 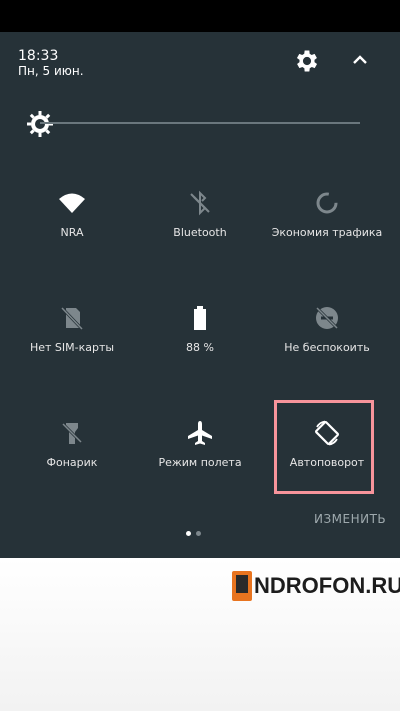 What do you see at coordinates (200, 16) in the screenshot?
I see `status-bar` at bounding box center [200, 16].